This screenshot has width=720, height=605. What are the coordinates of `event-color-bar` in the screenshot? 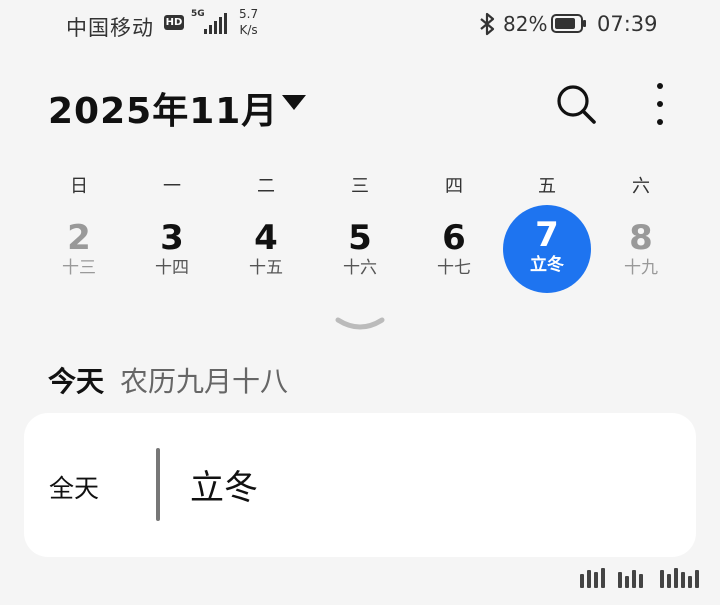 It's located at (158, 484).